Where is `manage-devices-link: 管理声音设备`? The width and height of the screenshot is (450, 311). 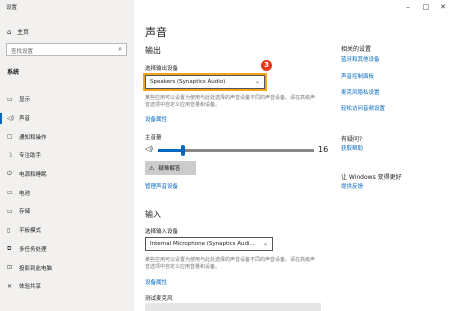 manage-devices-link: 管理声音设备 is located at coordinates (161, 186).